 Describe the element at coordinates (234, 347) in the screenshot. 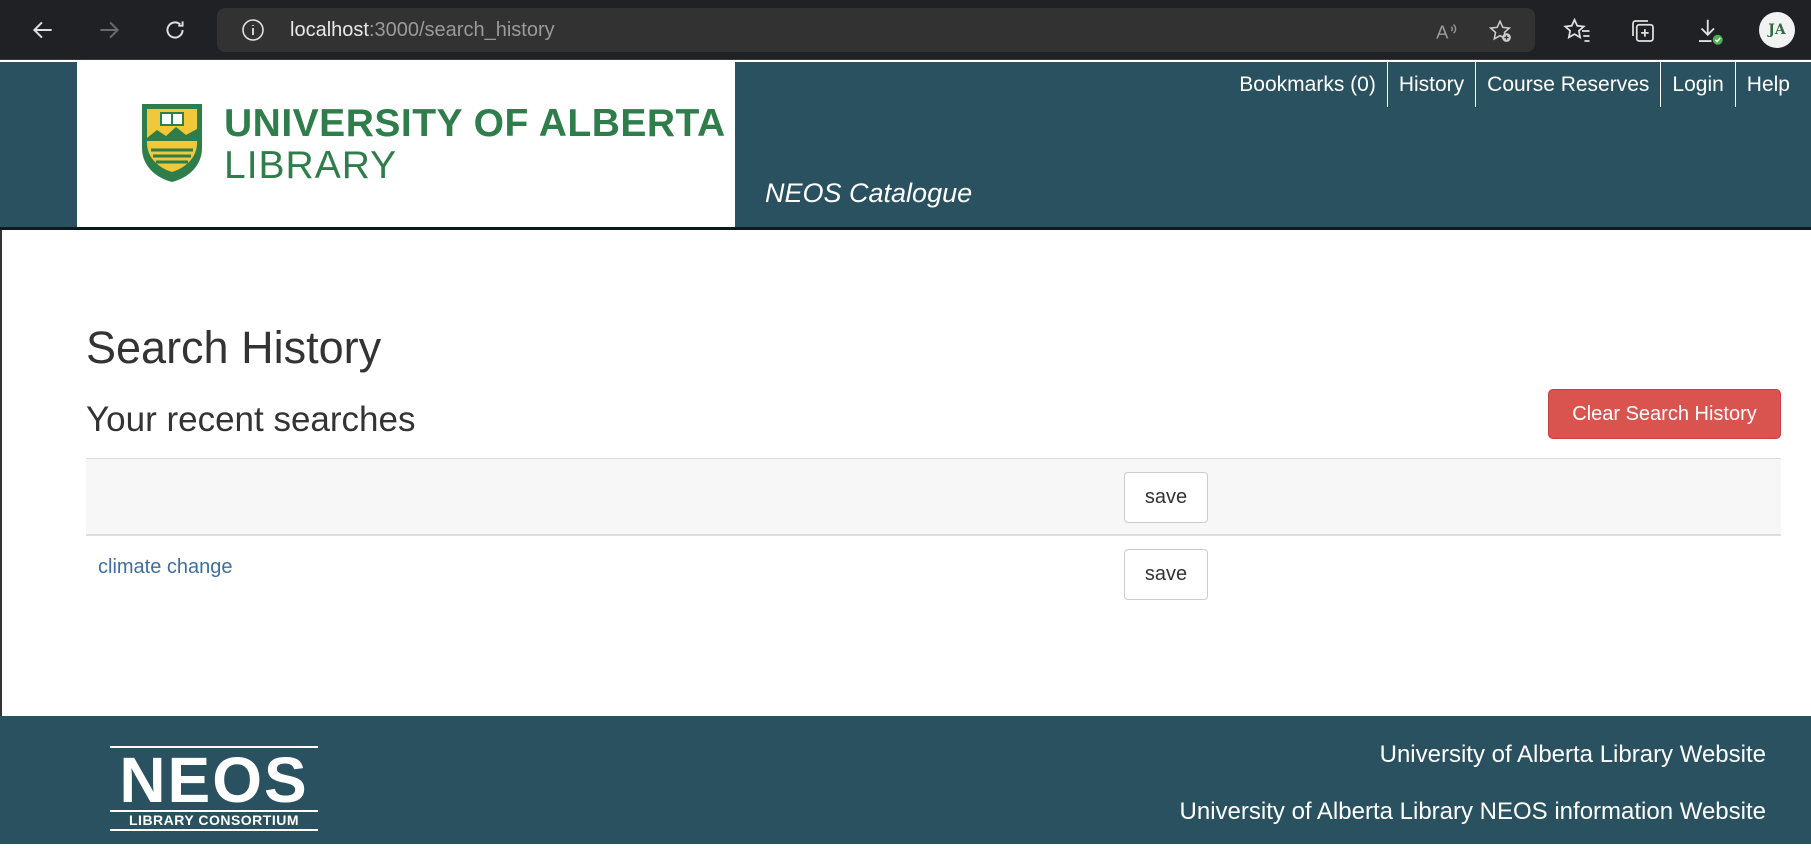

I see `page-title: Search History` at that location.